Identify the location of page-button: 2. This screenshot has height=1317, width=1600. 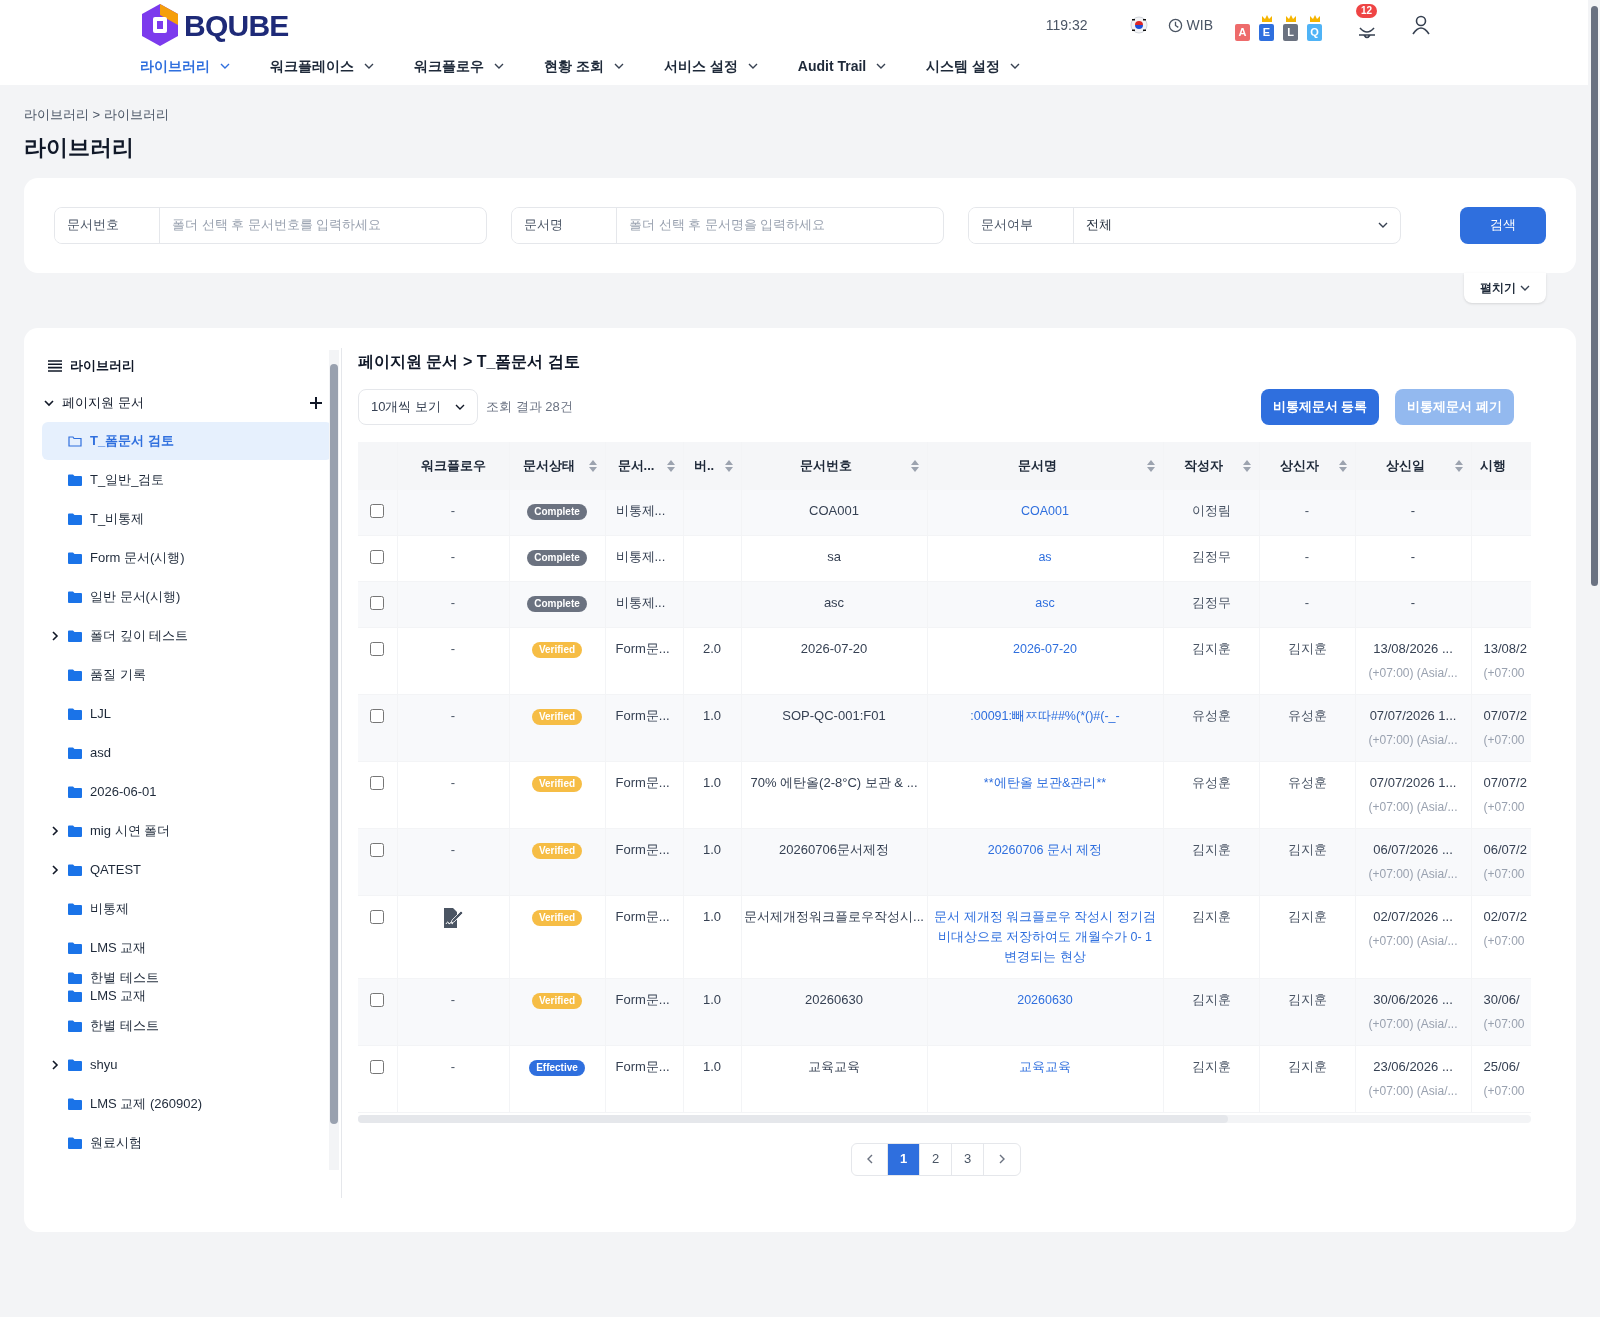
(936, 1159).